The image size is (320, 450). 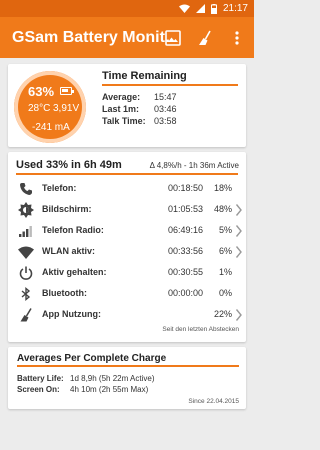 I want to click on usage-time: 00:18:50, so click(x=186, y=188).